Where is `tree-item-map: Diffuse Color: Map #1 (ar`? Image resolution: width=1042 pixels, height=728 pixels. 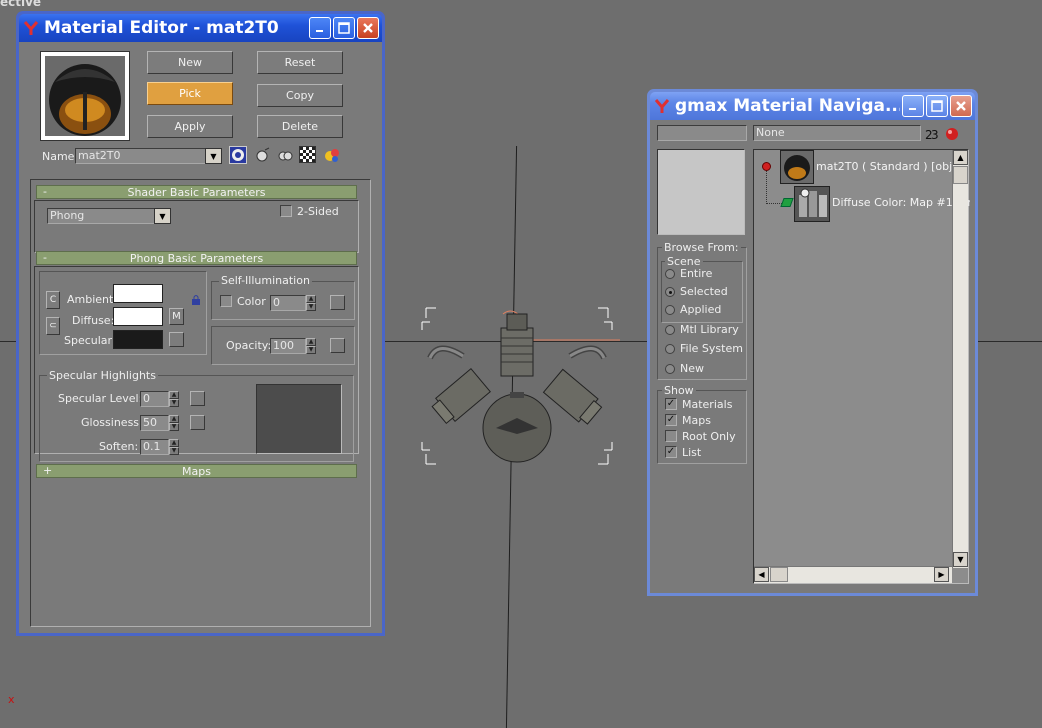
tree-item-map: Diffuse Color: Map #1 (ar is located at coordinates (901, 202).